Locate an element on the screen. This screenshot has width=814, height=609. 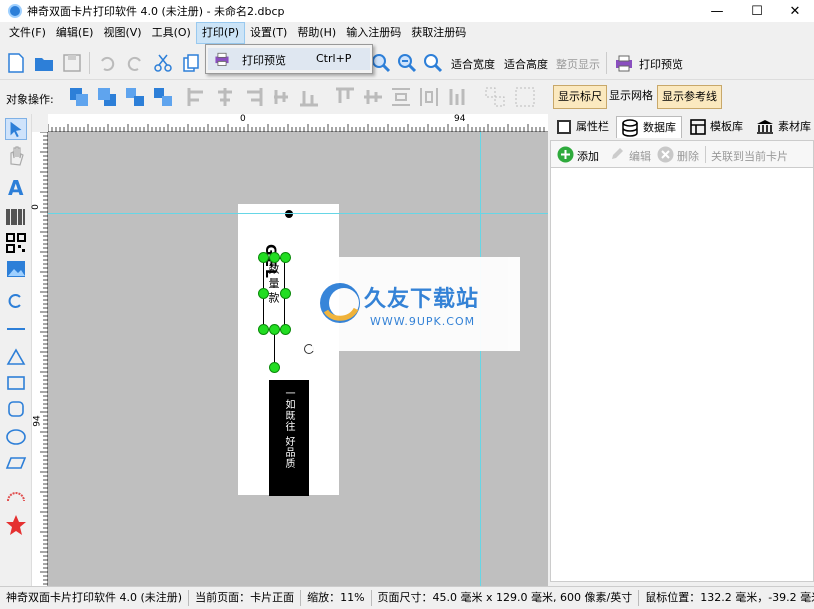
qrcode-icon is located at coordinates (16, 243).